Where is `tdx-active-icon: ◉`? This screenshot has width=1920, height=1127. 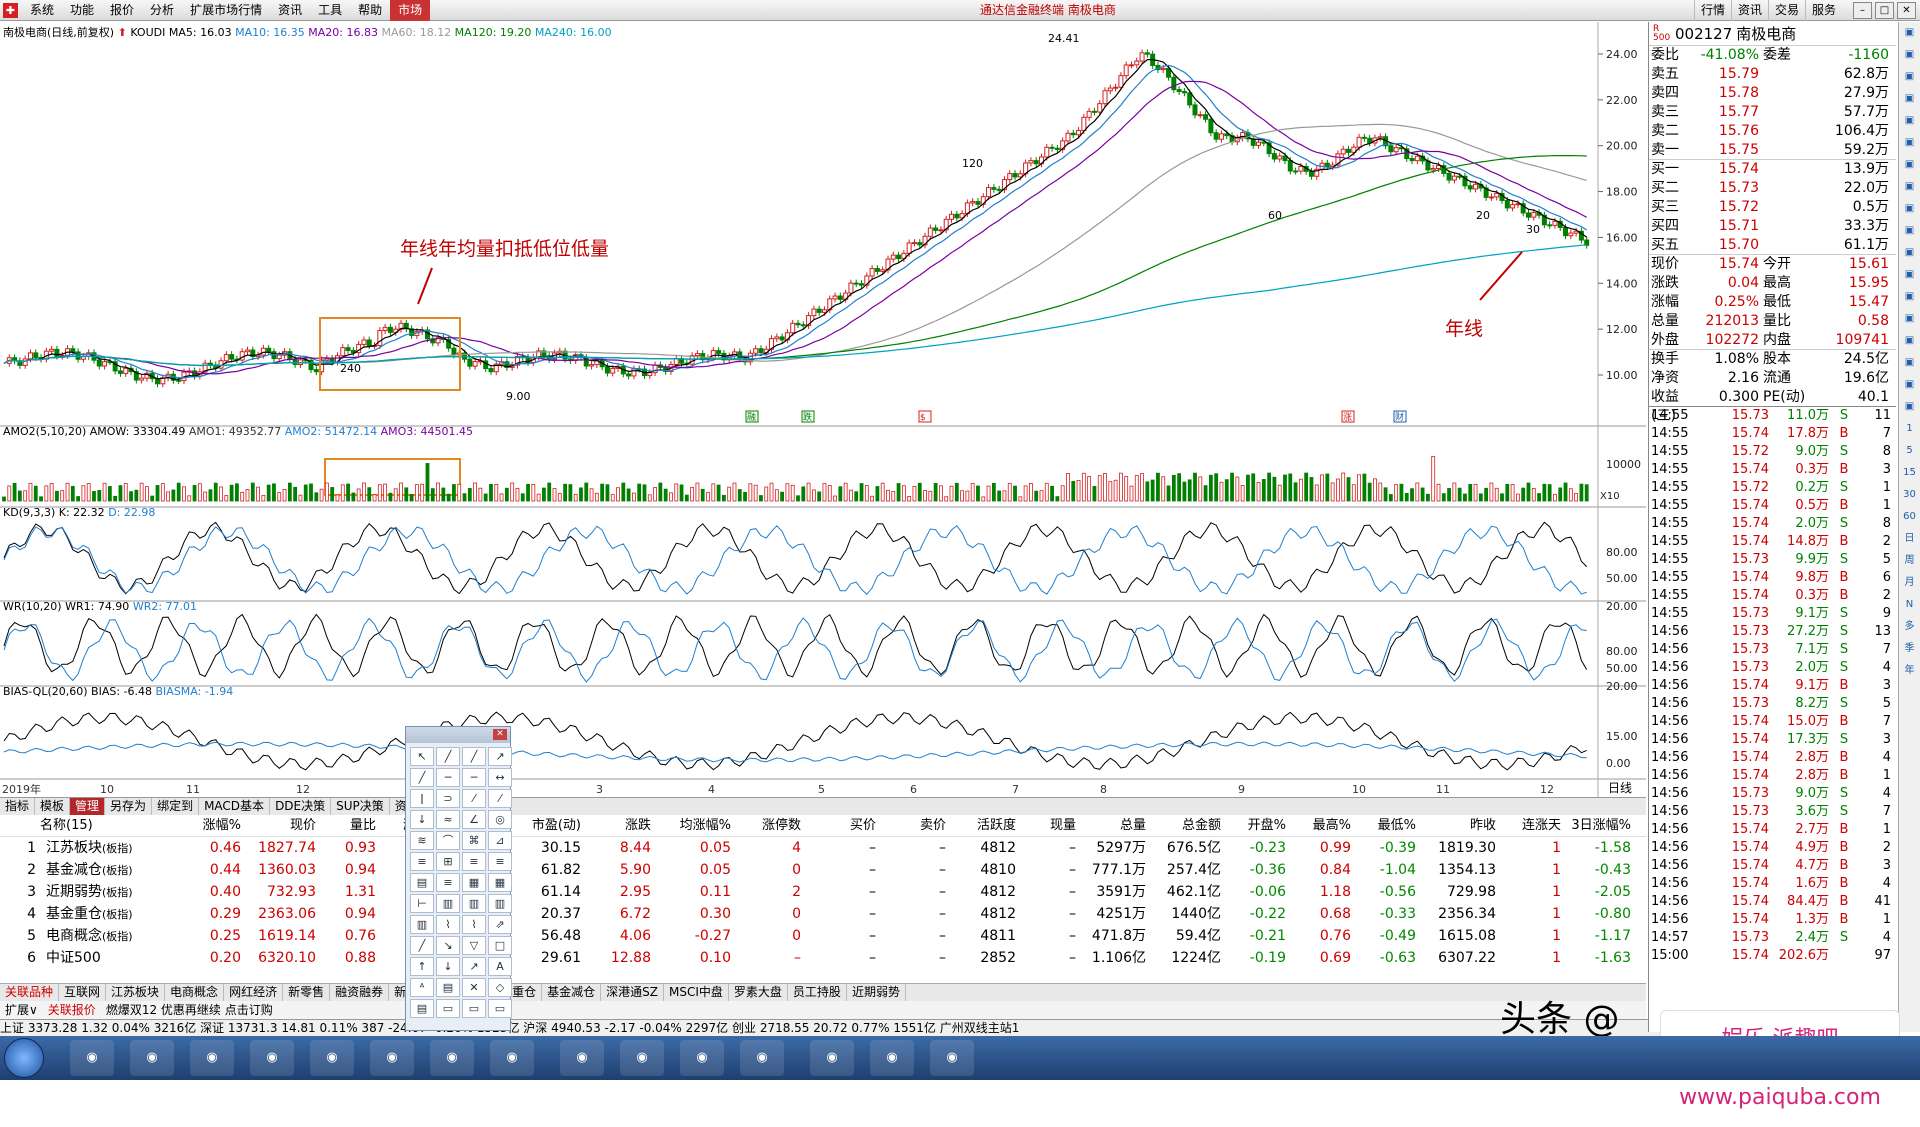 tdx-active-icon: ◉ is located at coordinates (512, 1058).